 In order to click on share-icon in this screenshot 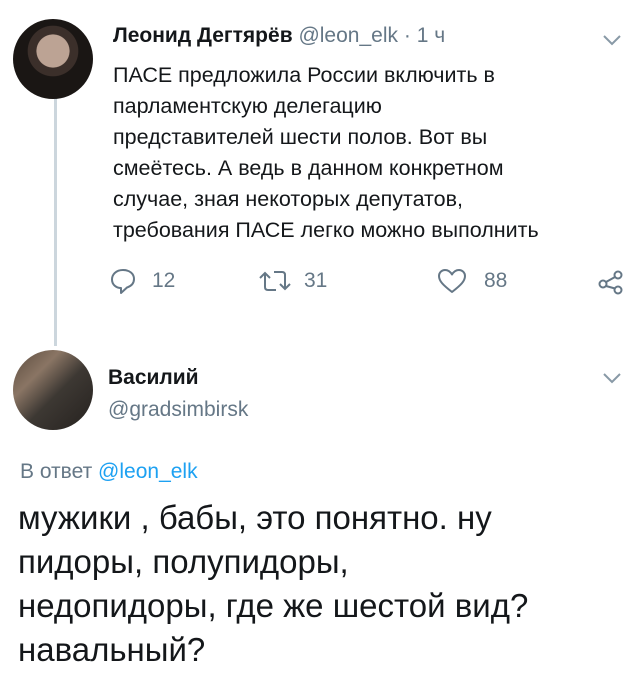, I will do `click(610, 282)`.